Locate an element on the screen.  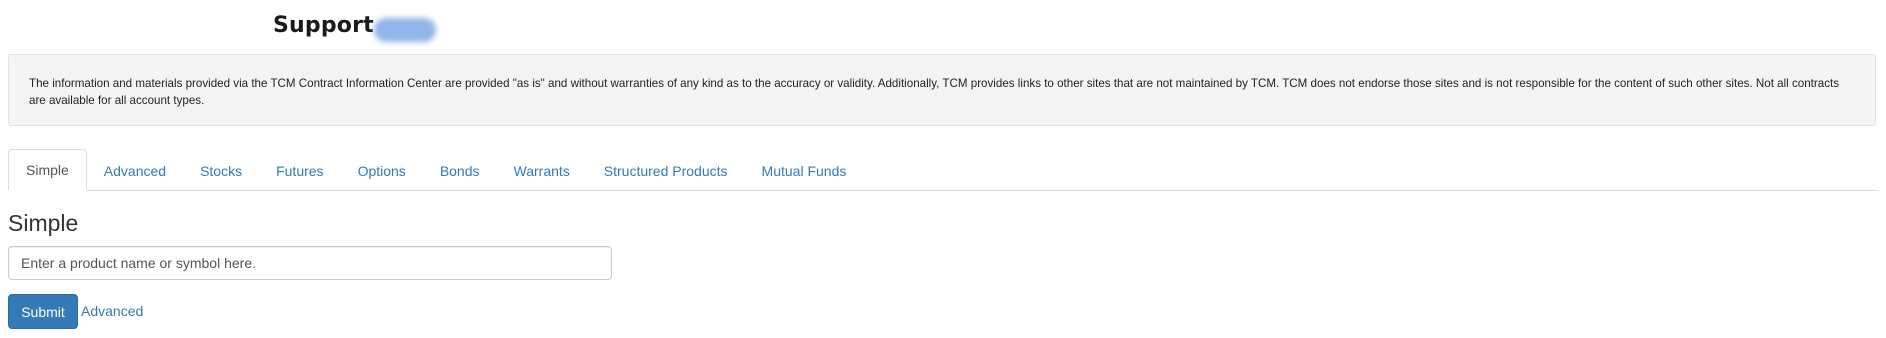
product-search-input is located at coordinates (310, 263).